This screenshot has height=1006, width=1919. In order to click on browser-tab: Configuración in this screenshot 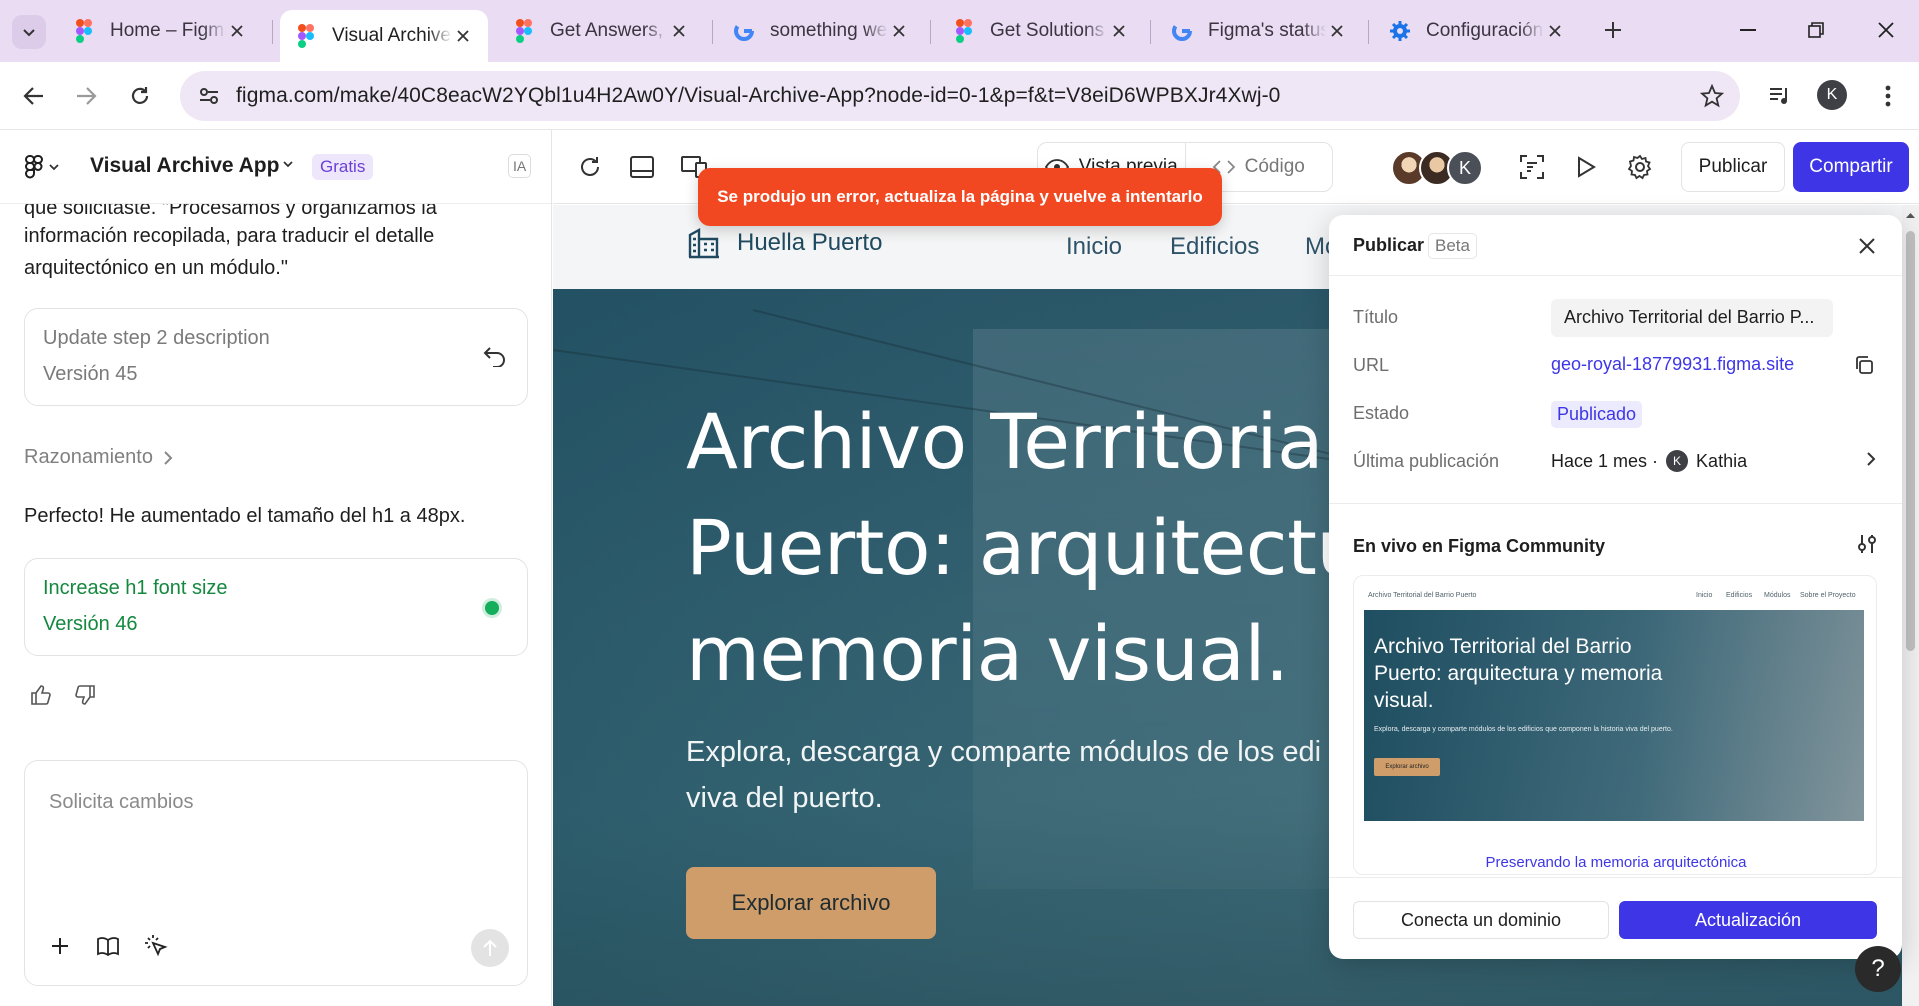, I will do `click(1477, 31)`.